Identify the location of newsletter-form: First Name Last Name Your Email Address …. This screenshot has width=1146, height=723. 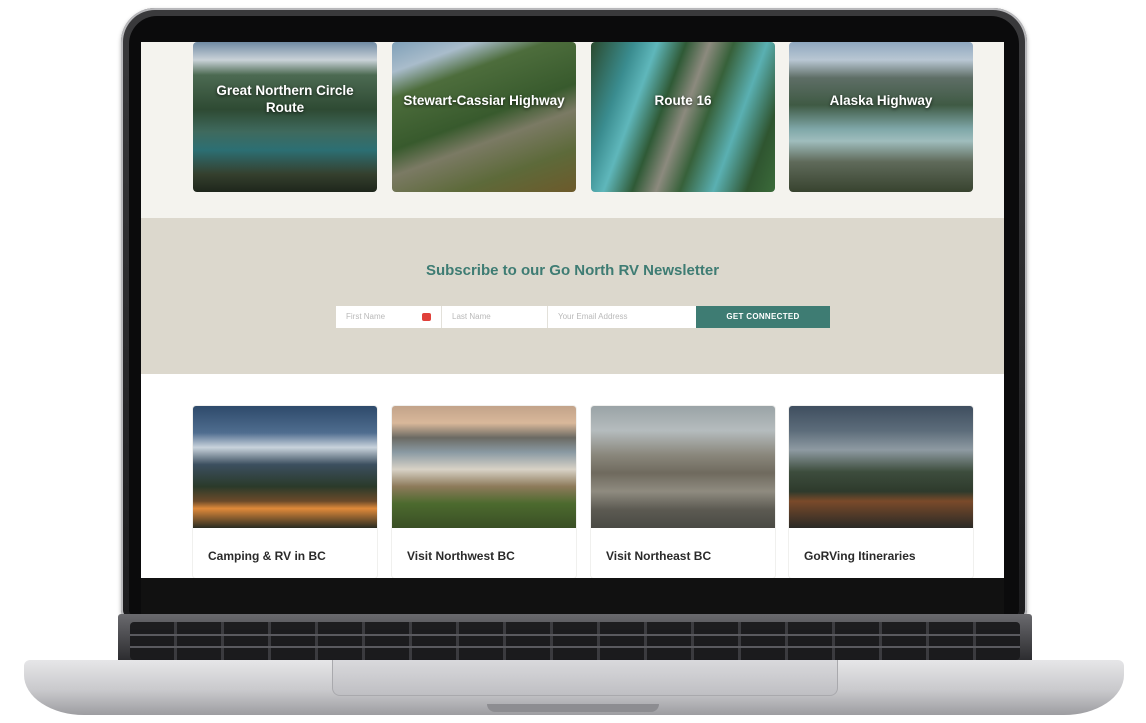
(583, 317).